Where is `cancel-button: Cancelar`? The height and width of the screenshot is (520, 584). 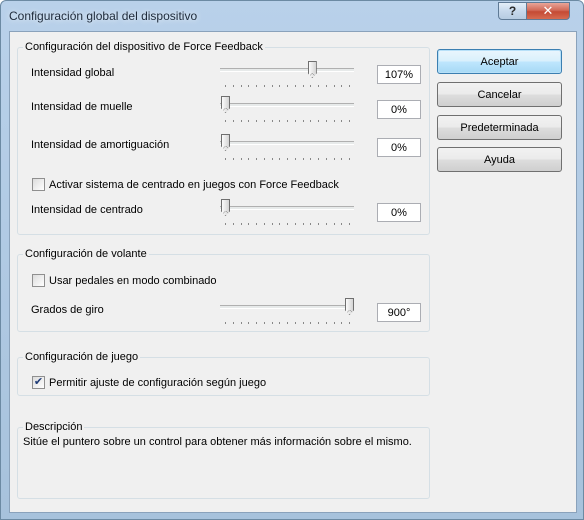 cancel-button: Cancelar is located at coordinates (499, 94).